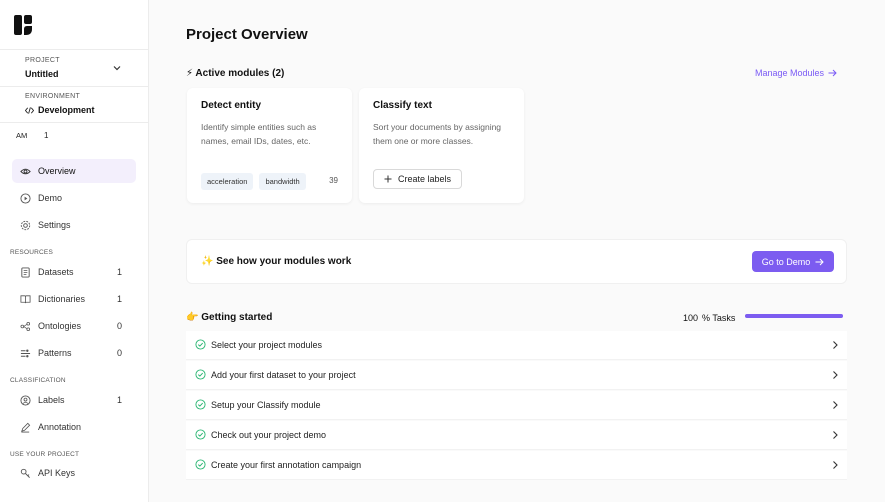  What do you see at coordinates (229, 317) in the screenshot?
I see `getting-started-heading: 👉 Getting started` at bounding box center [229, 317].